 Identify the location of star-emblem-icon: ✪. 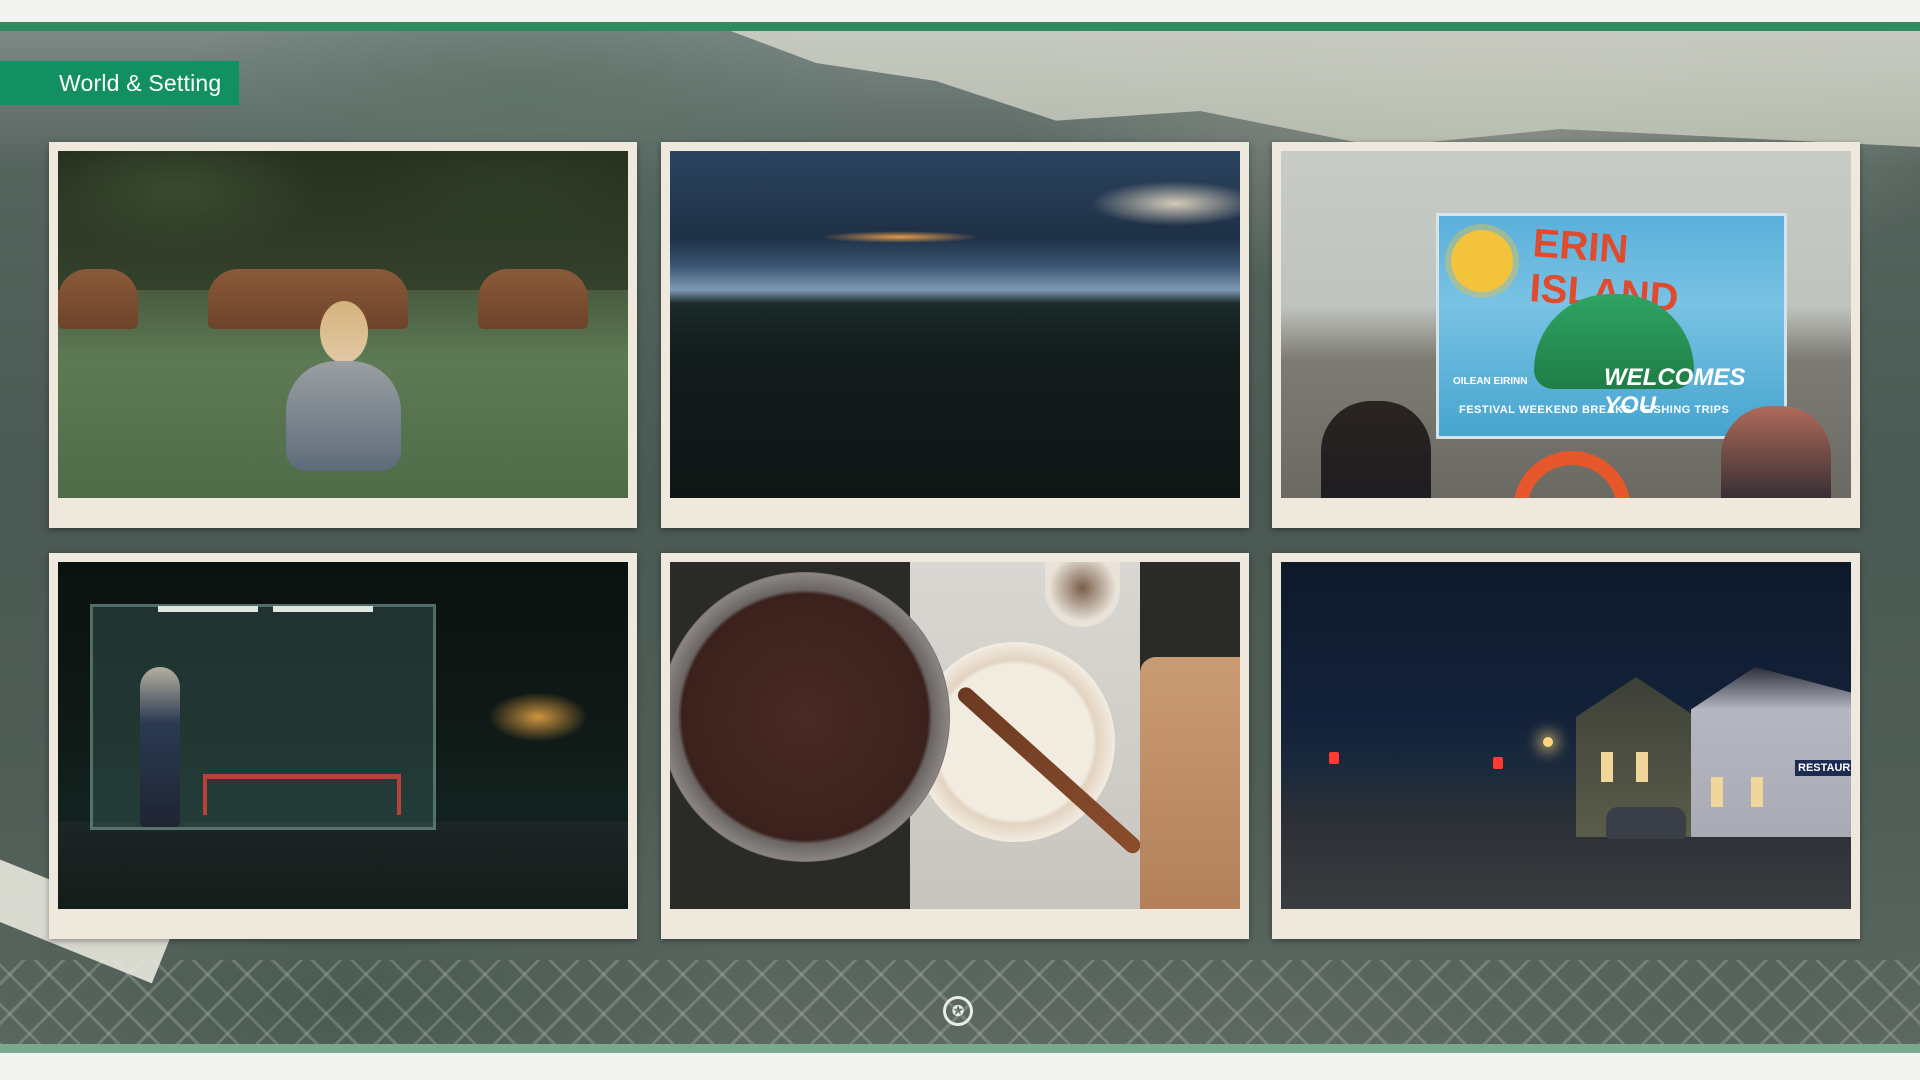
(958, 1011).